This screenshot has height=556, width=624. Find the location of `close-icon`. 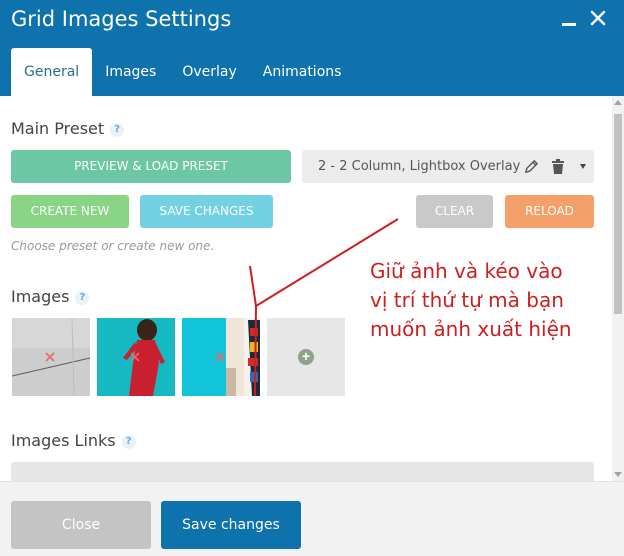

close-icon is located at coordinates (598, 18).